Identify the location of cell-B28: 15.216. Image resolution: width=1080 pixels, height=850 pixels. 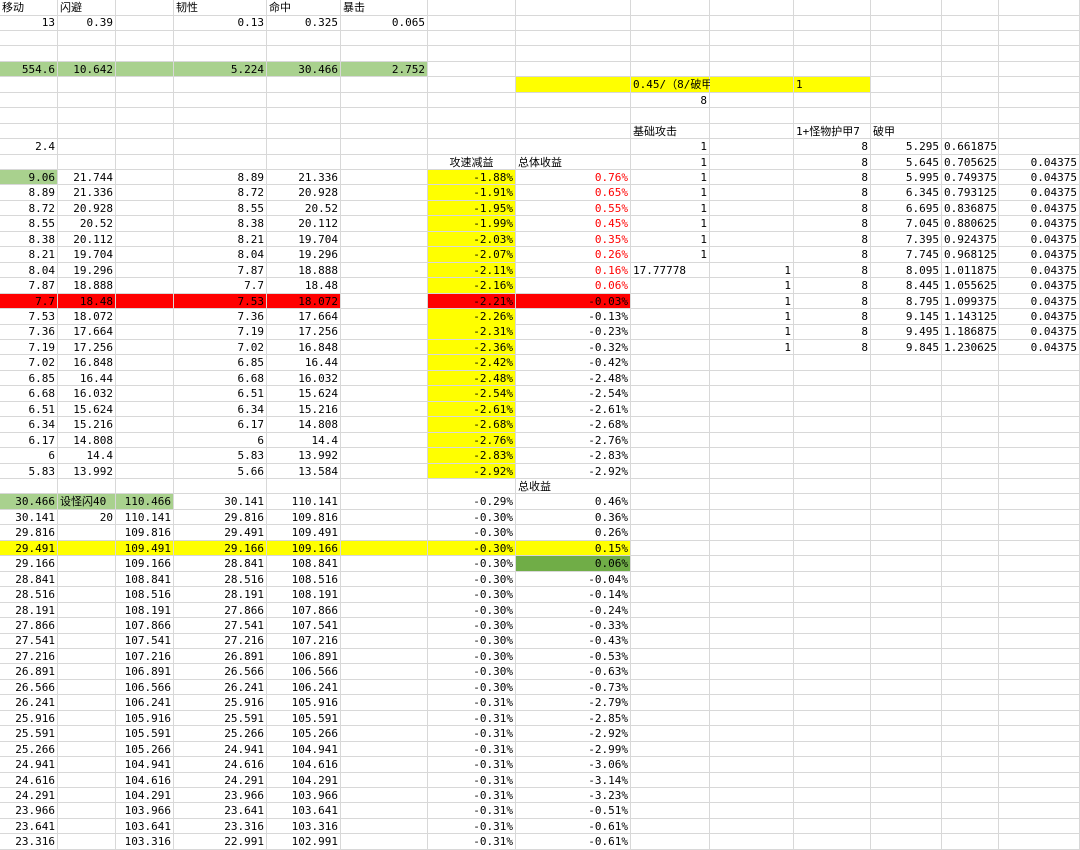
(87, 425).